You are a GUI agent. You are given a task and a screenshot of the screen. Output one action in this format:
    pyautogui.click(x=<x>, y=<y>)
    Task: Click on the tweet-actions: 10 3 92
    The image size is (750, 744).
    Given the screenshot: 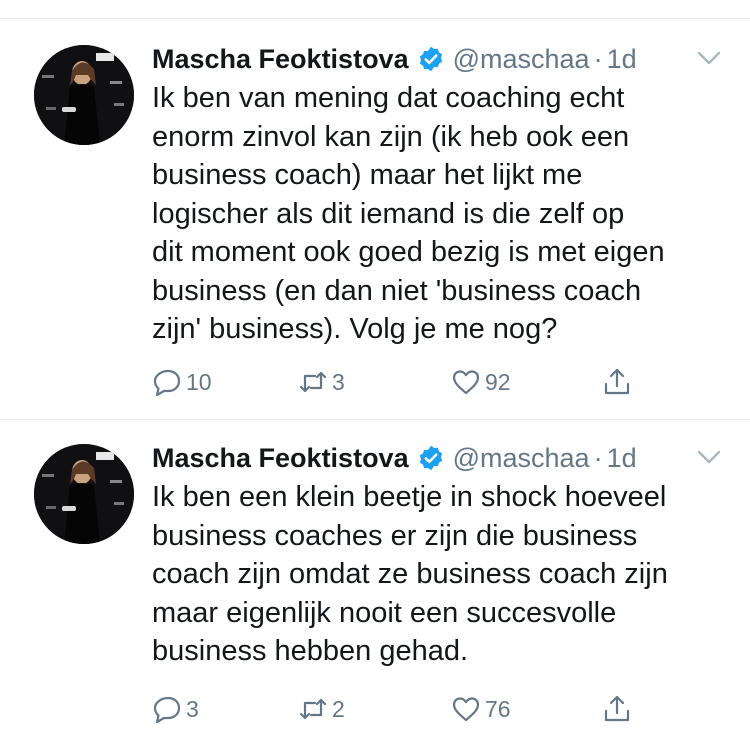 What is the action you would take?
    pyautogui.click(x=402, y=382)
    